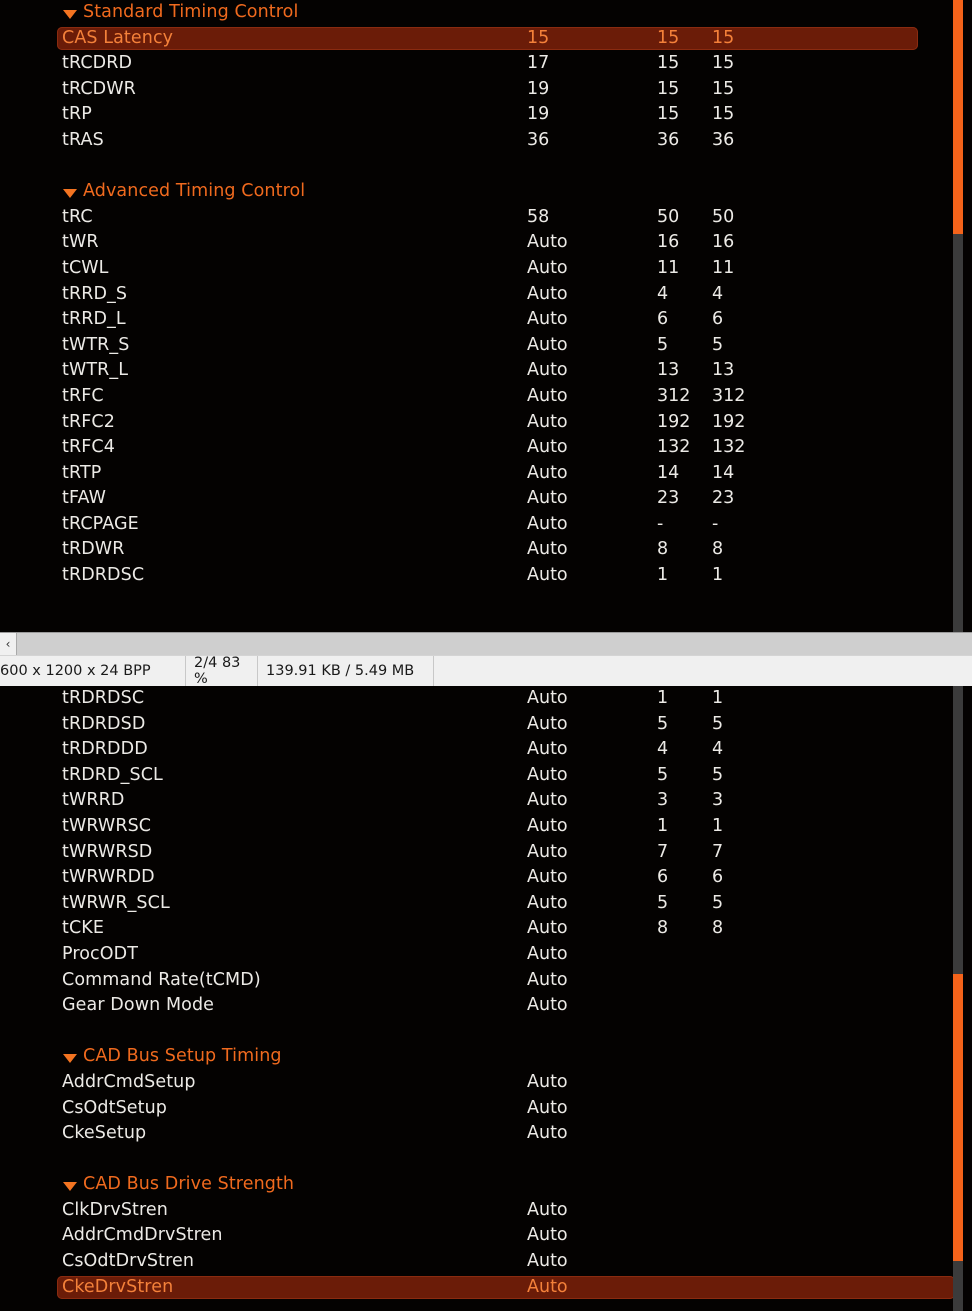 This screenshot has width=972, height=1311. I want to click on timing-row-value-1: 17, so click(538, 64).